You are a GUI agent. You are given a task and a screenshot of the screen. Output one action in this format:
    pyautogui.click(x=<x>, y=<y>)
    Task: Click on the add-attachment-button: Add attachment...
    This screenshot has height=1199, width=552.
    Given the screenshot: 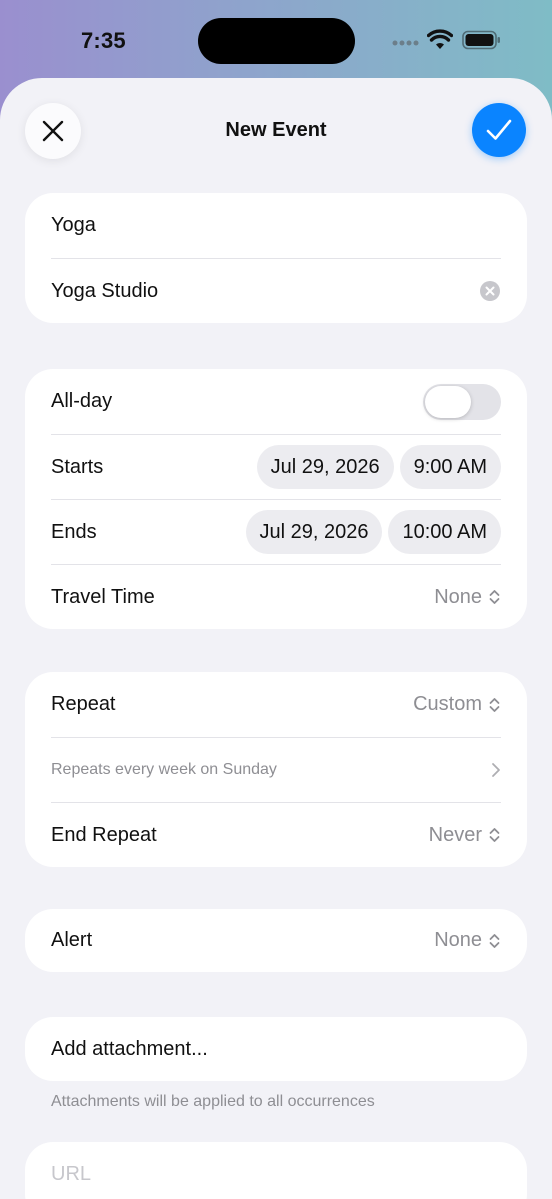 What is the action you would take?
    pyautogui.click(x=129, y=1049)
    